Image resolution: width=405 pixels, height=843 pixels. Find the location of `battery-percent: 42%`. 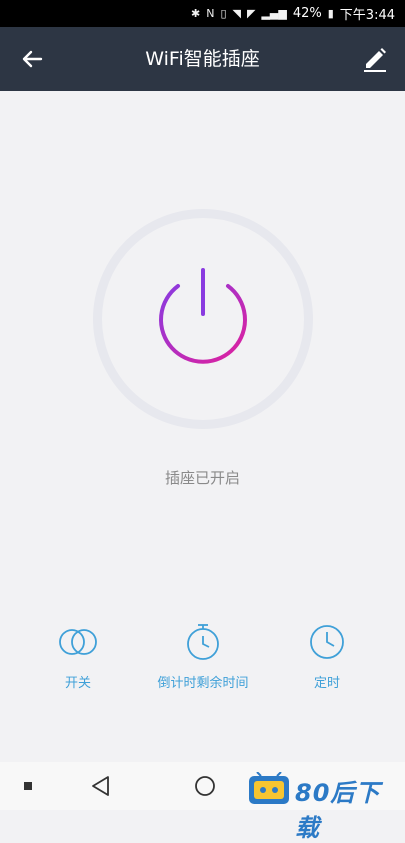

battery-percent: 42% is located at coordinates (307, 13).